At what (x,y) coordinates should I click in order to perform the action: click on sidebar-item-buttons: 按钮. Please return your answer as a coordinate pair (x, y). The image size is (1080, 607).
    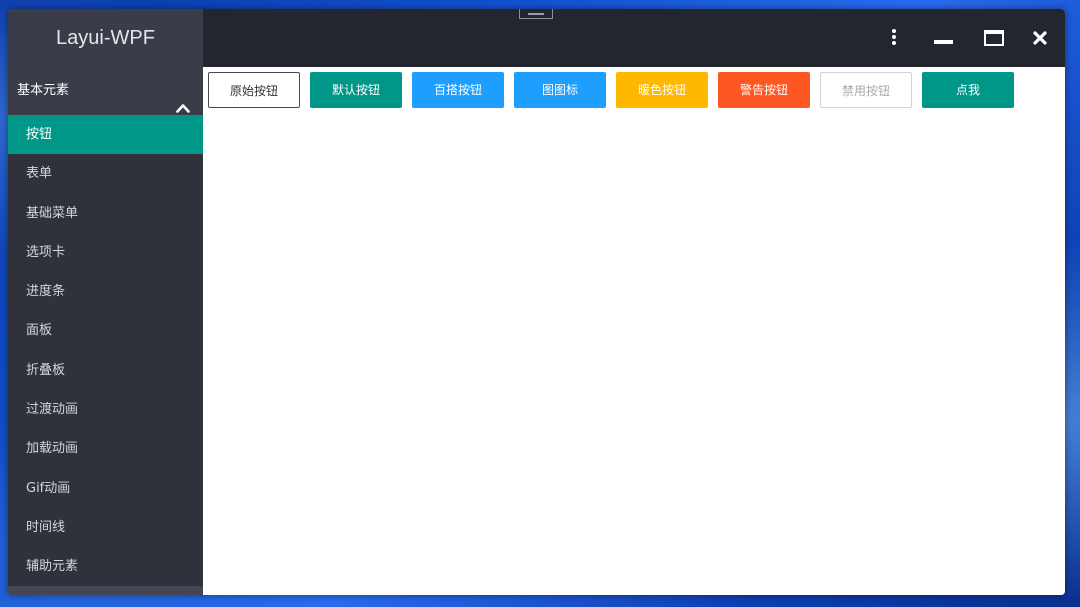
    Looking at the image, I should click on (105, 135).